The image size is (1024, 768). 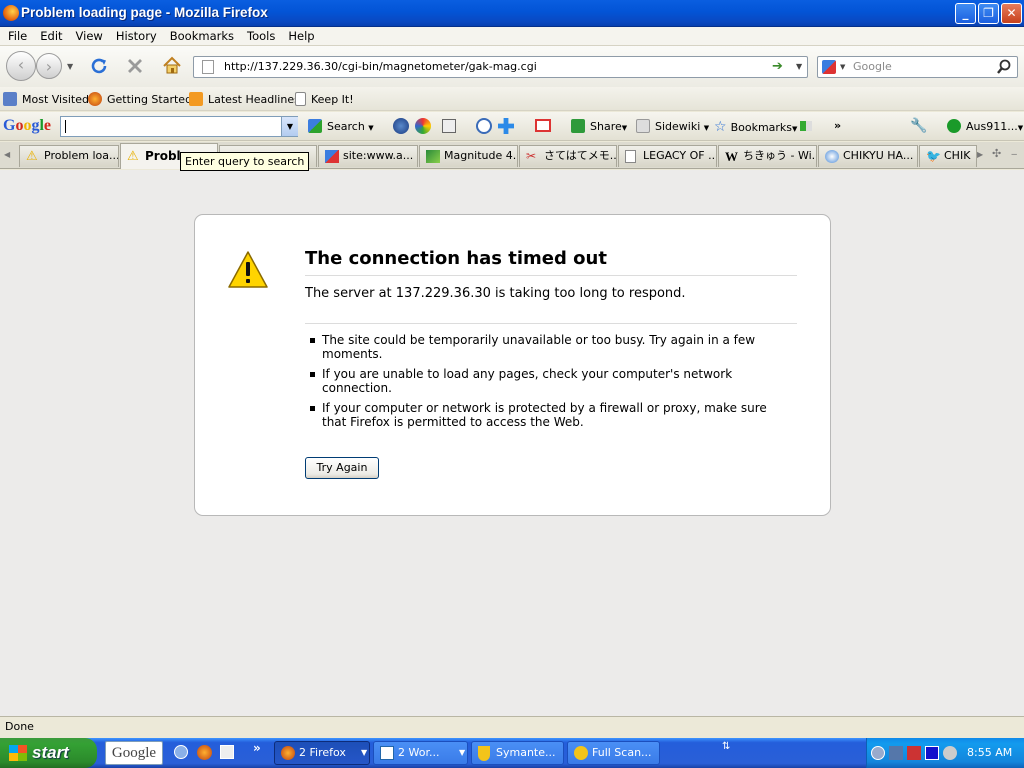 I want to click on google-search-button: Search ▼, so click(x=341, y=126).